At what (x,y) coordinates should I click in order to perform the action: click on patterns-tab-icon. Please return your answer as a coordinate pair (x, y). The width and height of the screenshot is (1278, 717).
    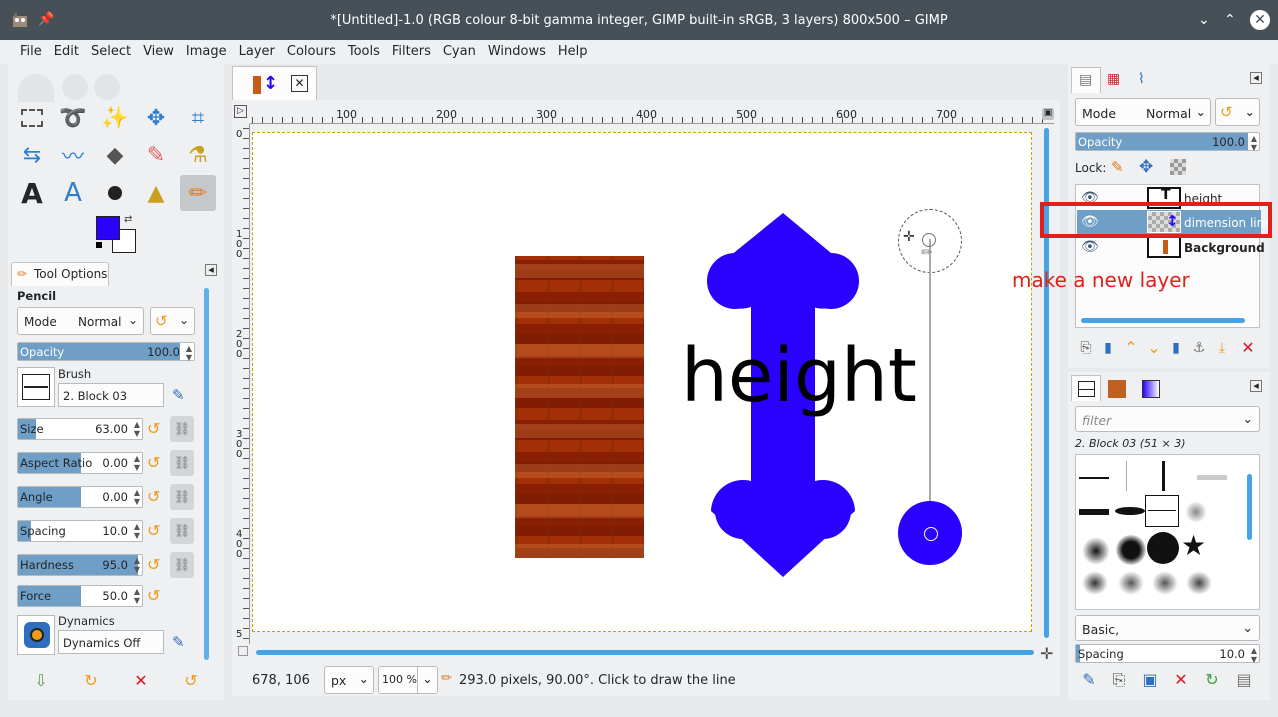
    Looking at the image, I should click on (1117, 389).